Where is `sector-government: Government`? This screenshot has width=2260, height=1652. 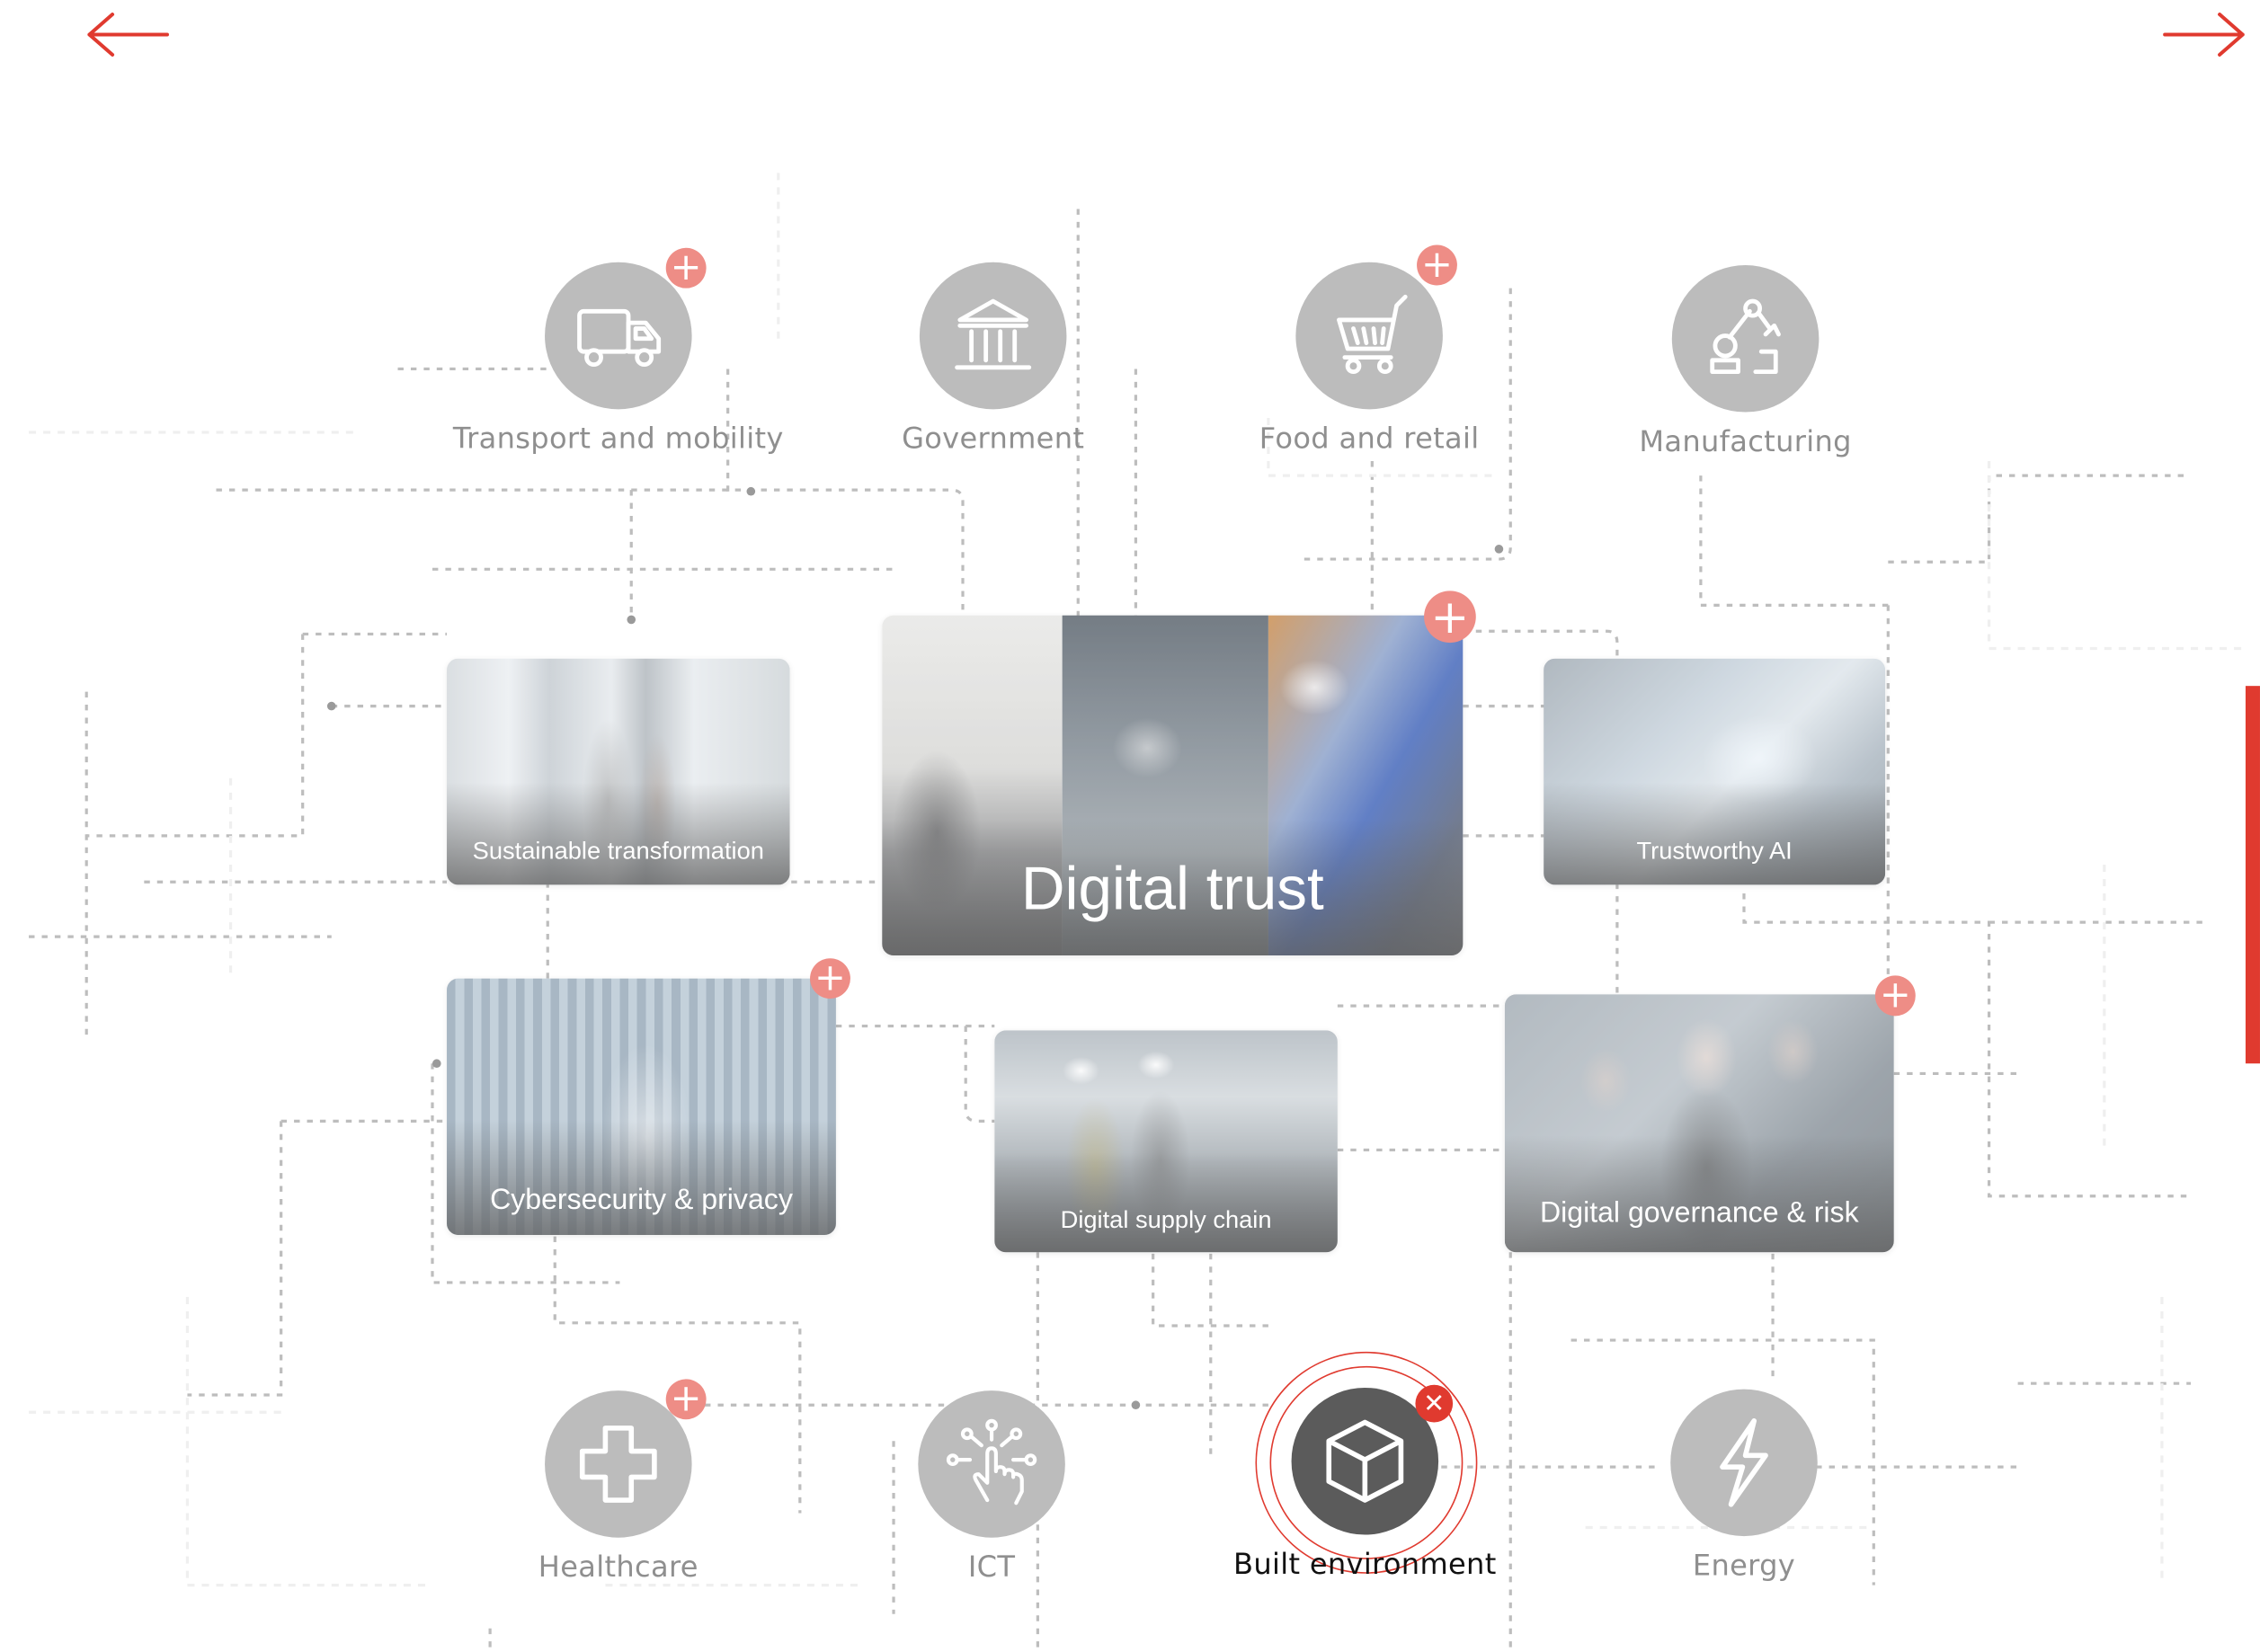
sector-government: Government is located at coordinates (993, 359).